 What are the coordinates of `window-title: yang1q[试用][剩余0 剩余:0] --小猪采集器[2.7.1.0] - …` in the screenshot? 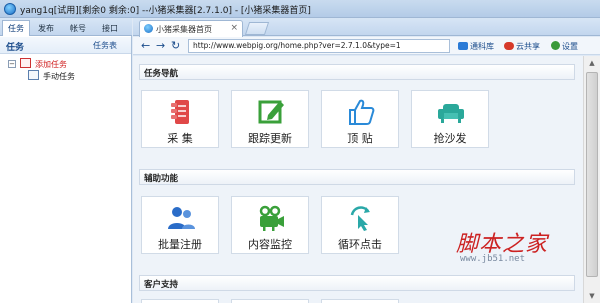 It's located at (165, 11).